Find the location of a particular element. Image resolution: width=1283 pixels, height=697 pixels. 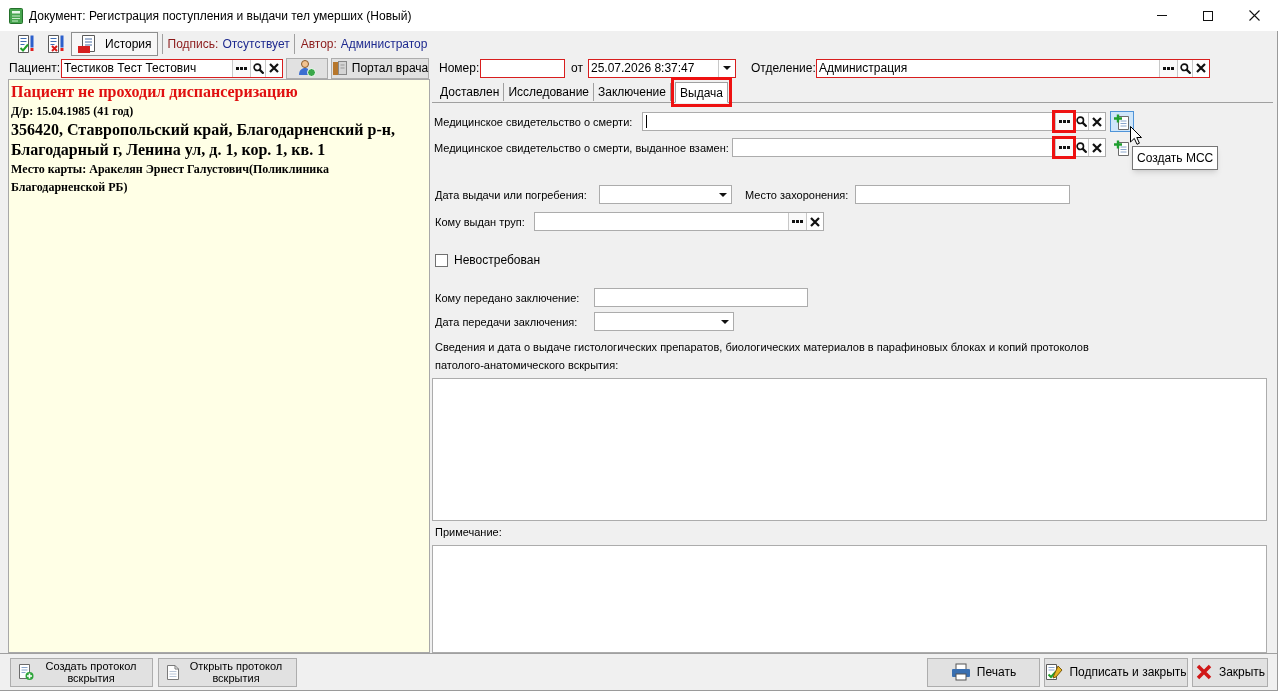

create-protocol-button: Создать протокол вскрытия is located at coordinates (81, 672).